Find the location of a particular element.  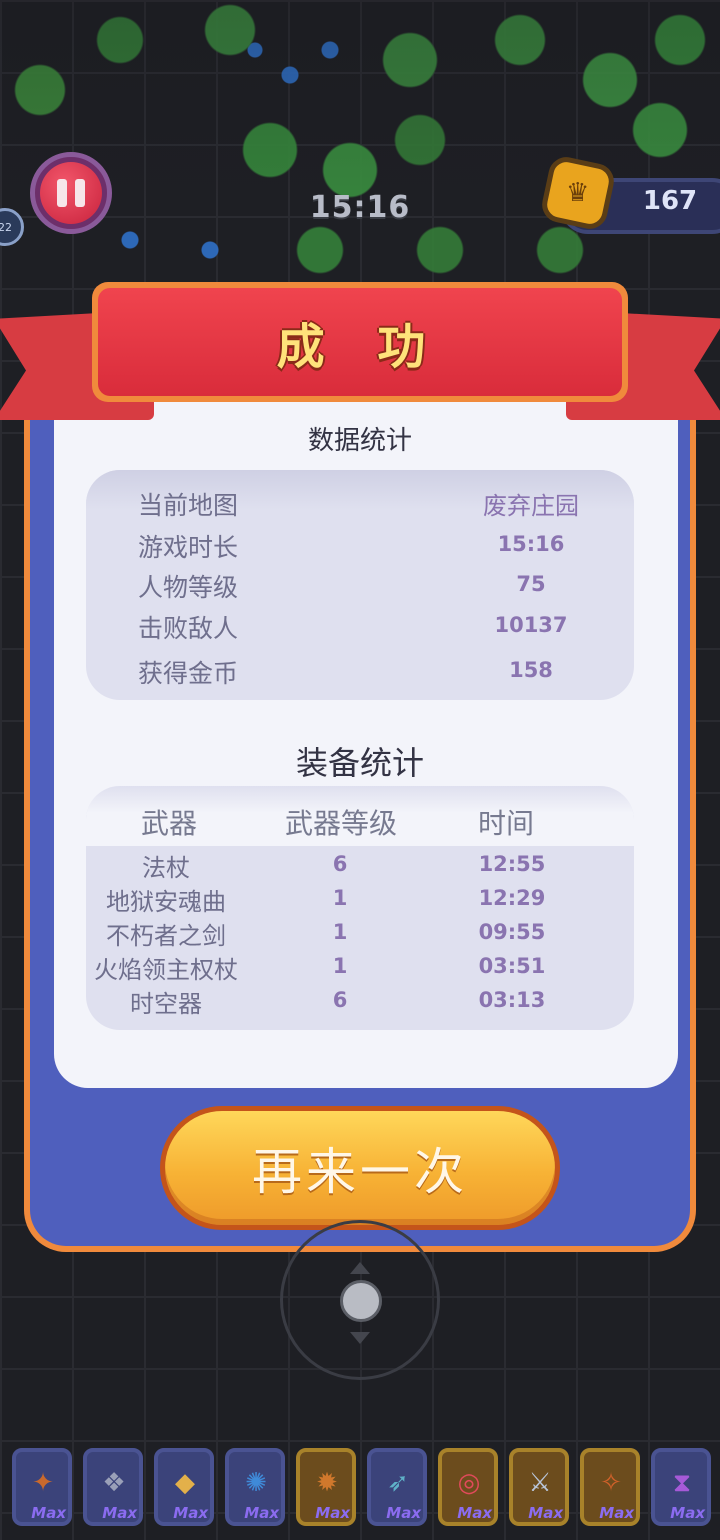

joystick-knob is located at coordinates (361, 1301).